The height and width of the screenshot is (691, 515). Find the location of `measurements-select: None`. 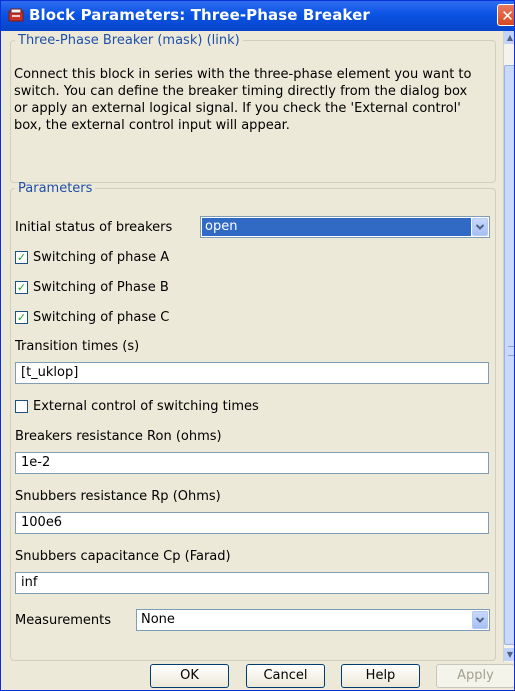

measurements-select: None is located at coordinates (313, 620).